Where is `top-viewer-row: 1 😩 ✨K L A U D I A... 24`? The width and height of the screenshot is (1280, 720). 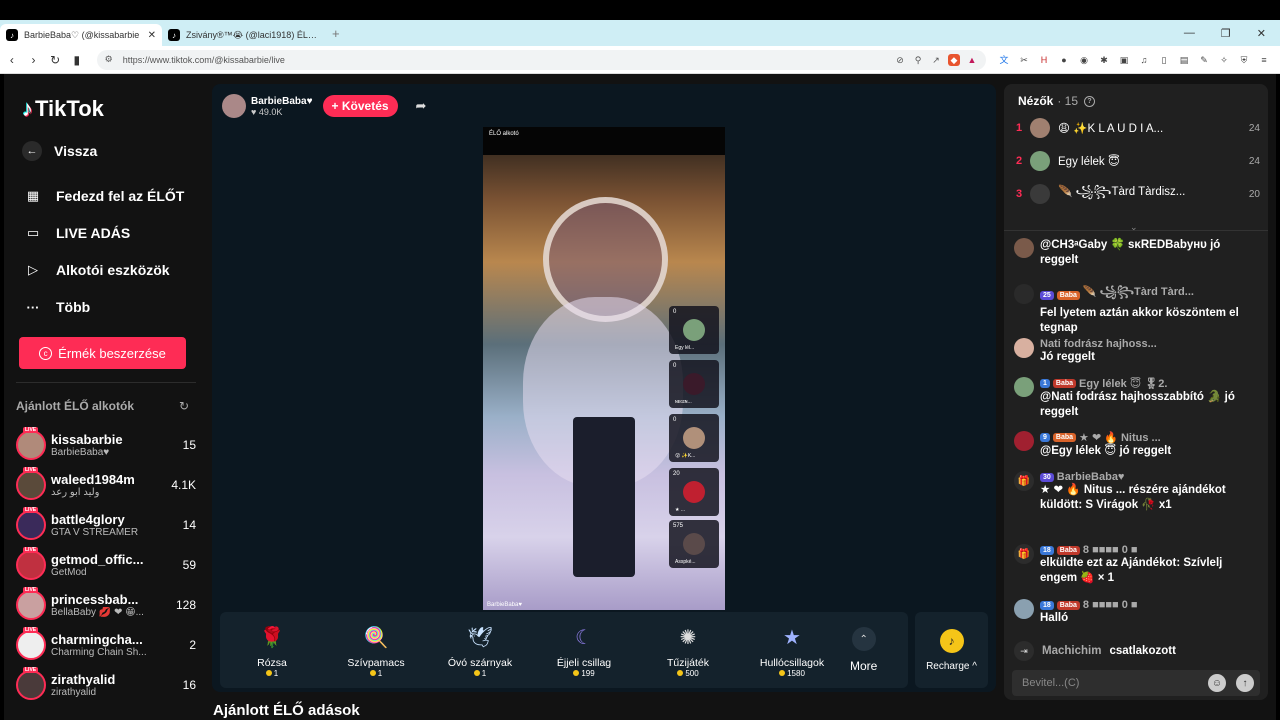
top-viewer-row: 1 😩 ✨K L A U D I A... 24 is located at coordinates (1138, 128).